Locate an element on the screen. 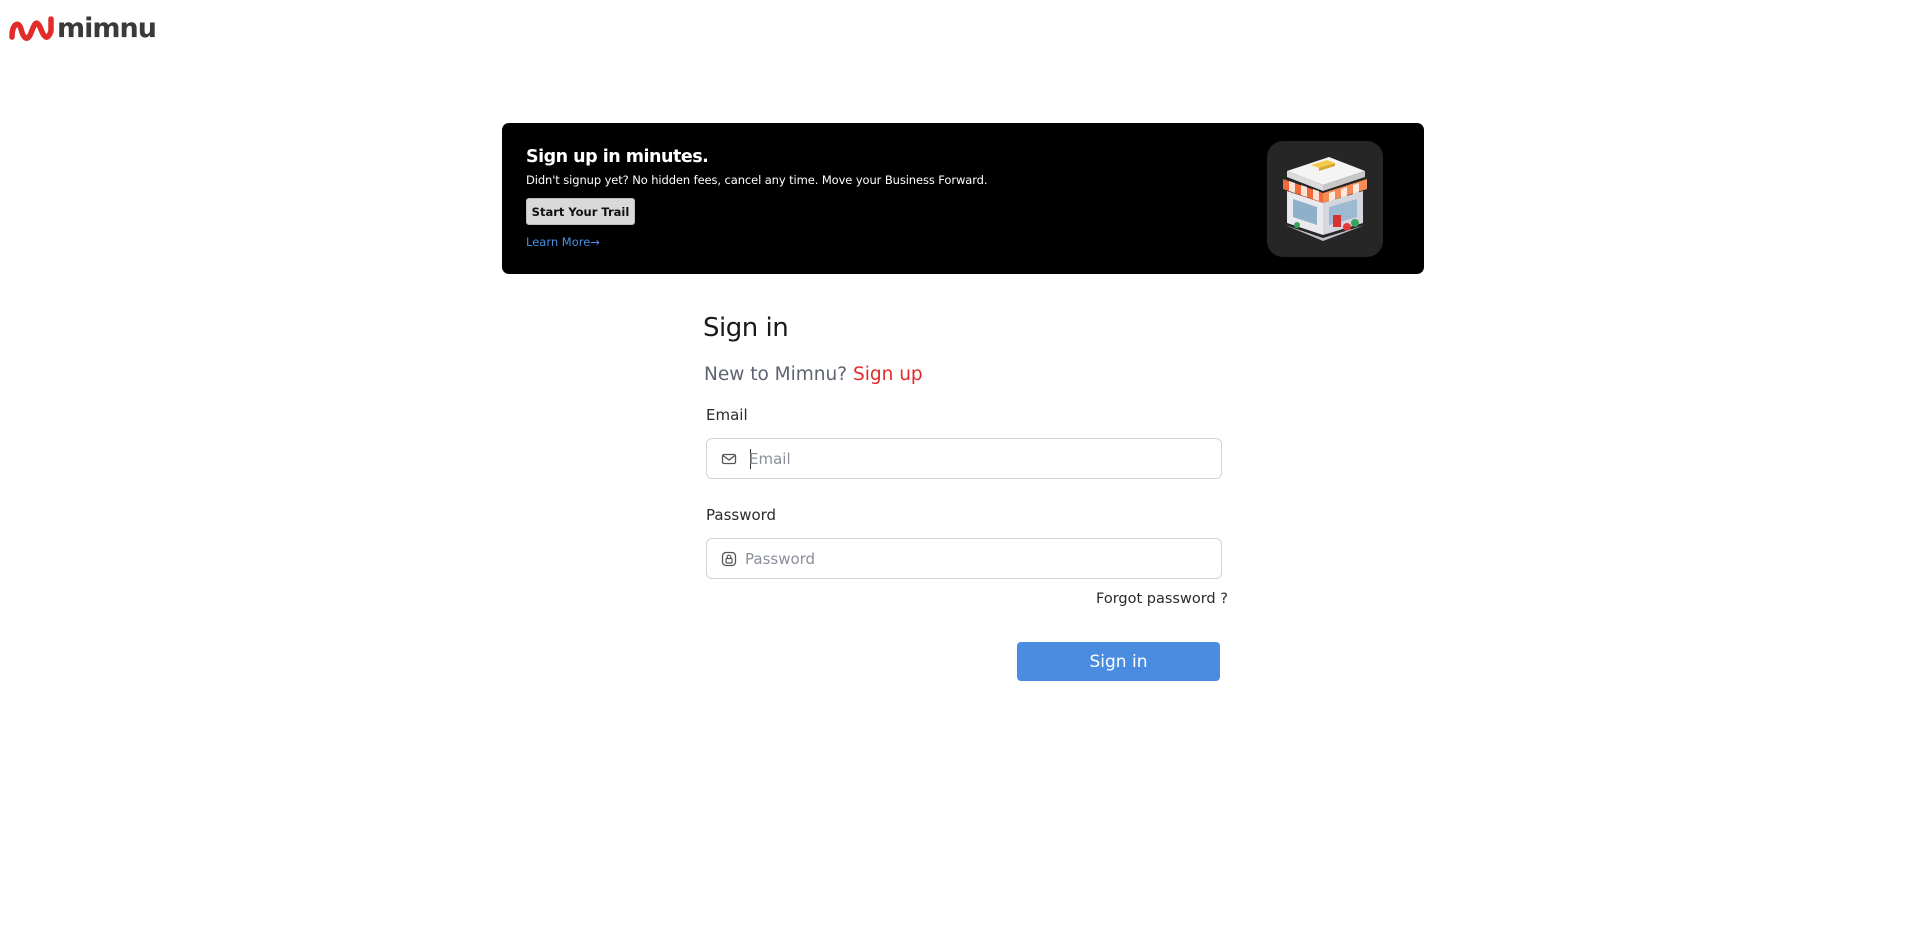  lock-icon is located at coordinates (729, 559).